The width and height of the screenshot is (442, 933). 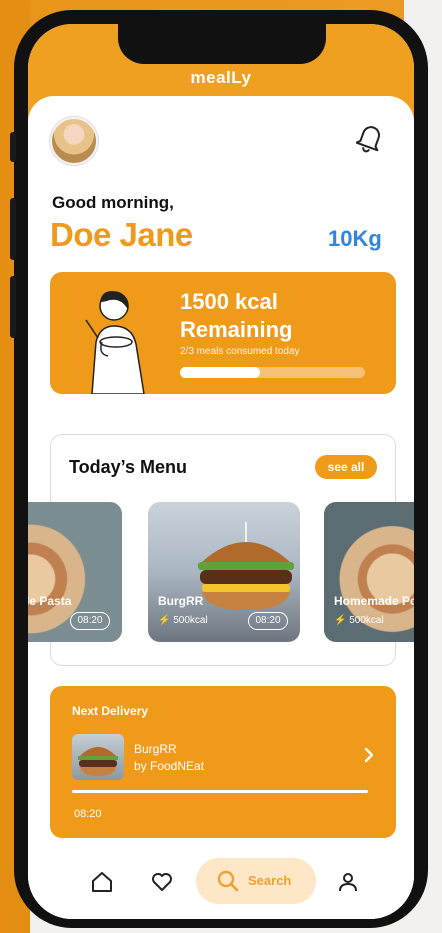 I want to click on heart-icon, so click(x=162, y=882).